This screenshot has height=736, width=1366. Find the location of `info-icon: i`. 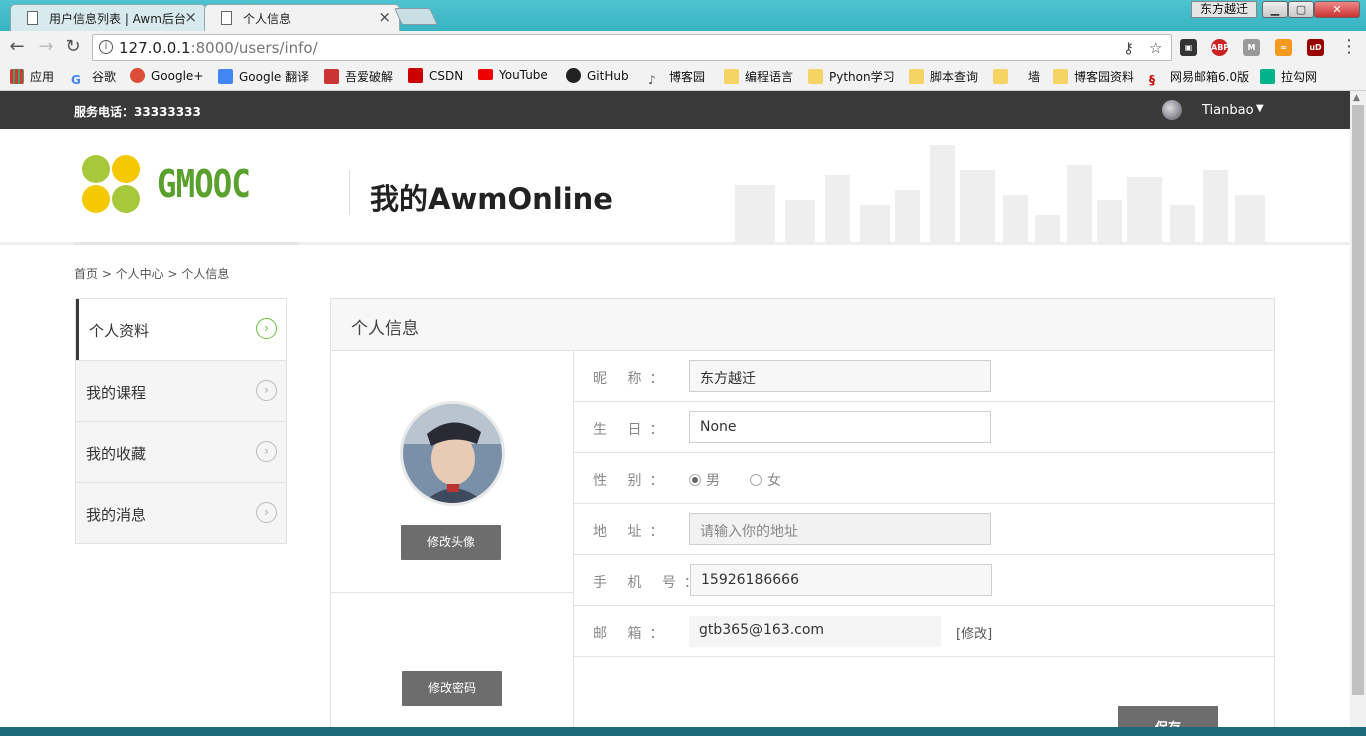

info-icon: i is located at coordinates (106, 47).